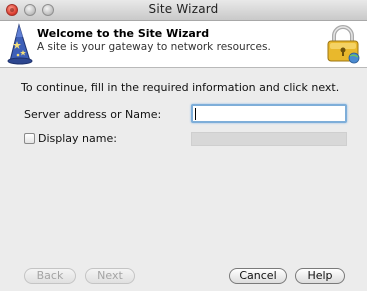 The height and width of the screenshot is (291, 367). Describe the element at coordinates (93, 114) in the screenshot. I see `server-address-label: Server address or Name:` at that location.